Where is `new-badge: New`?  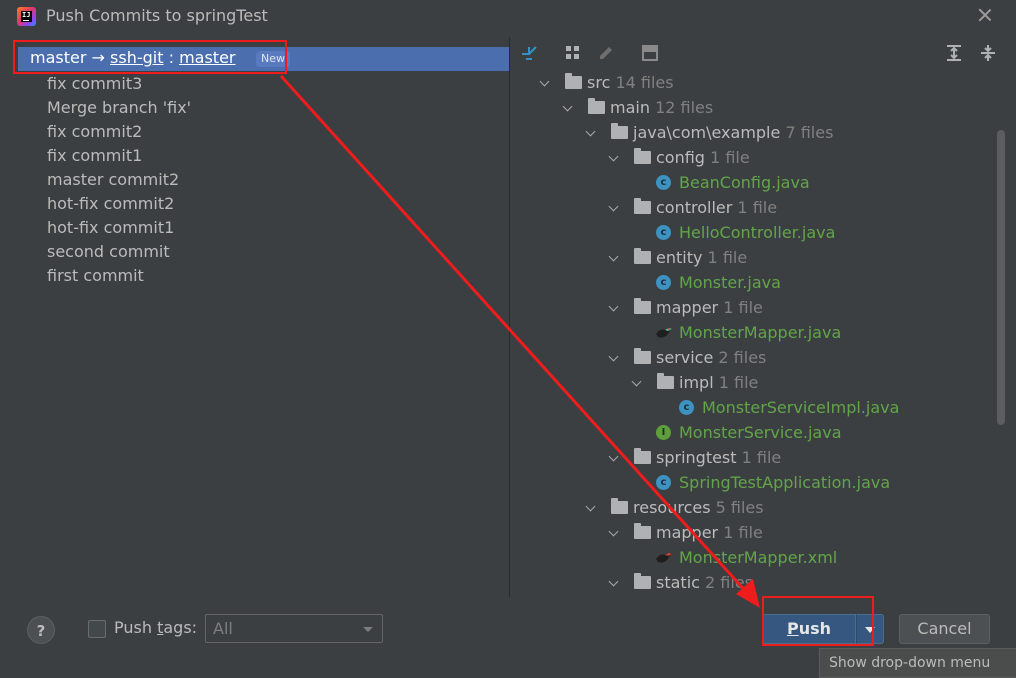
new-badge: New is located at coordinates (273, 59).